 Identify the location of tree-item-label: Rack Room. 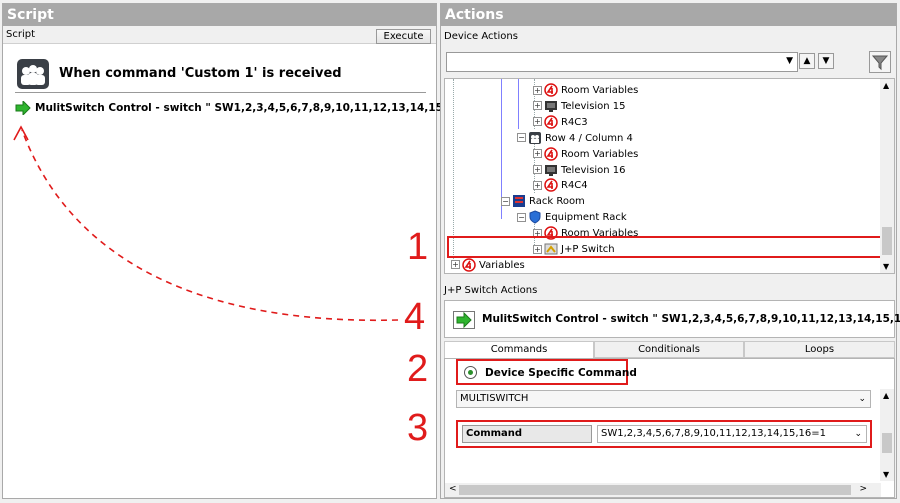
(557, 202).